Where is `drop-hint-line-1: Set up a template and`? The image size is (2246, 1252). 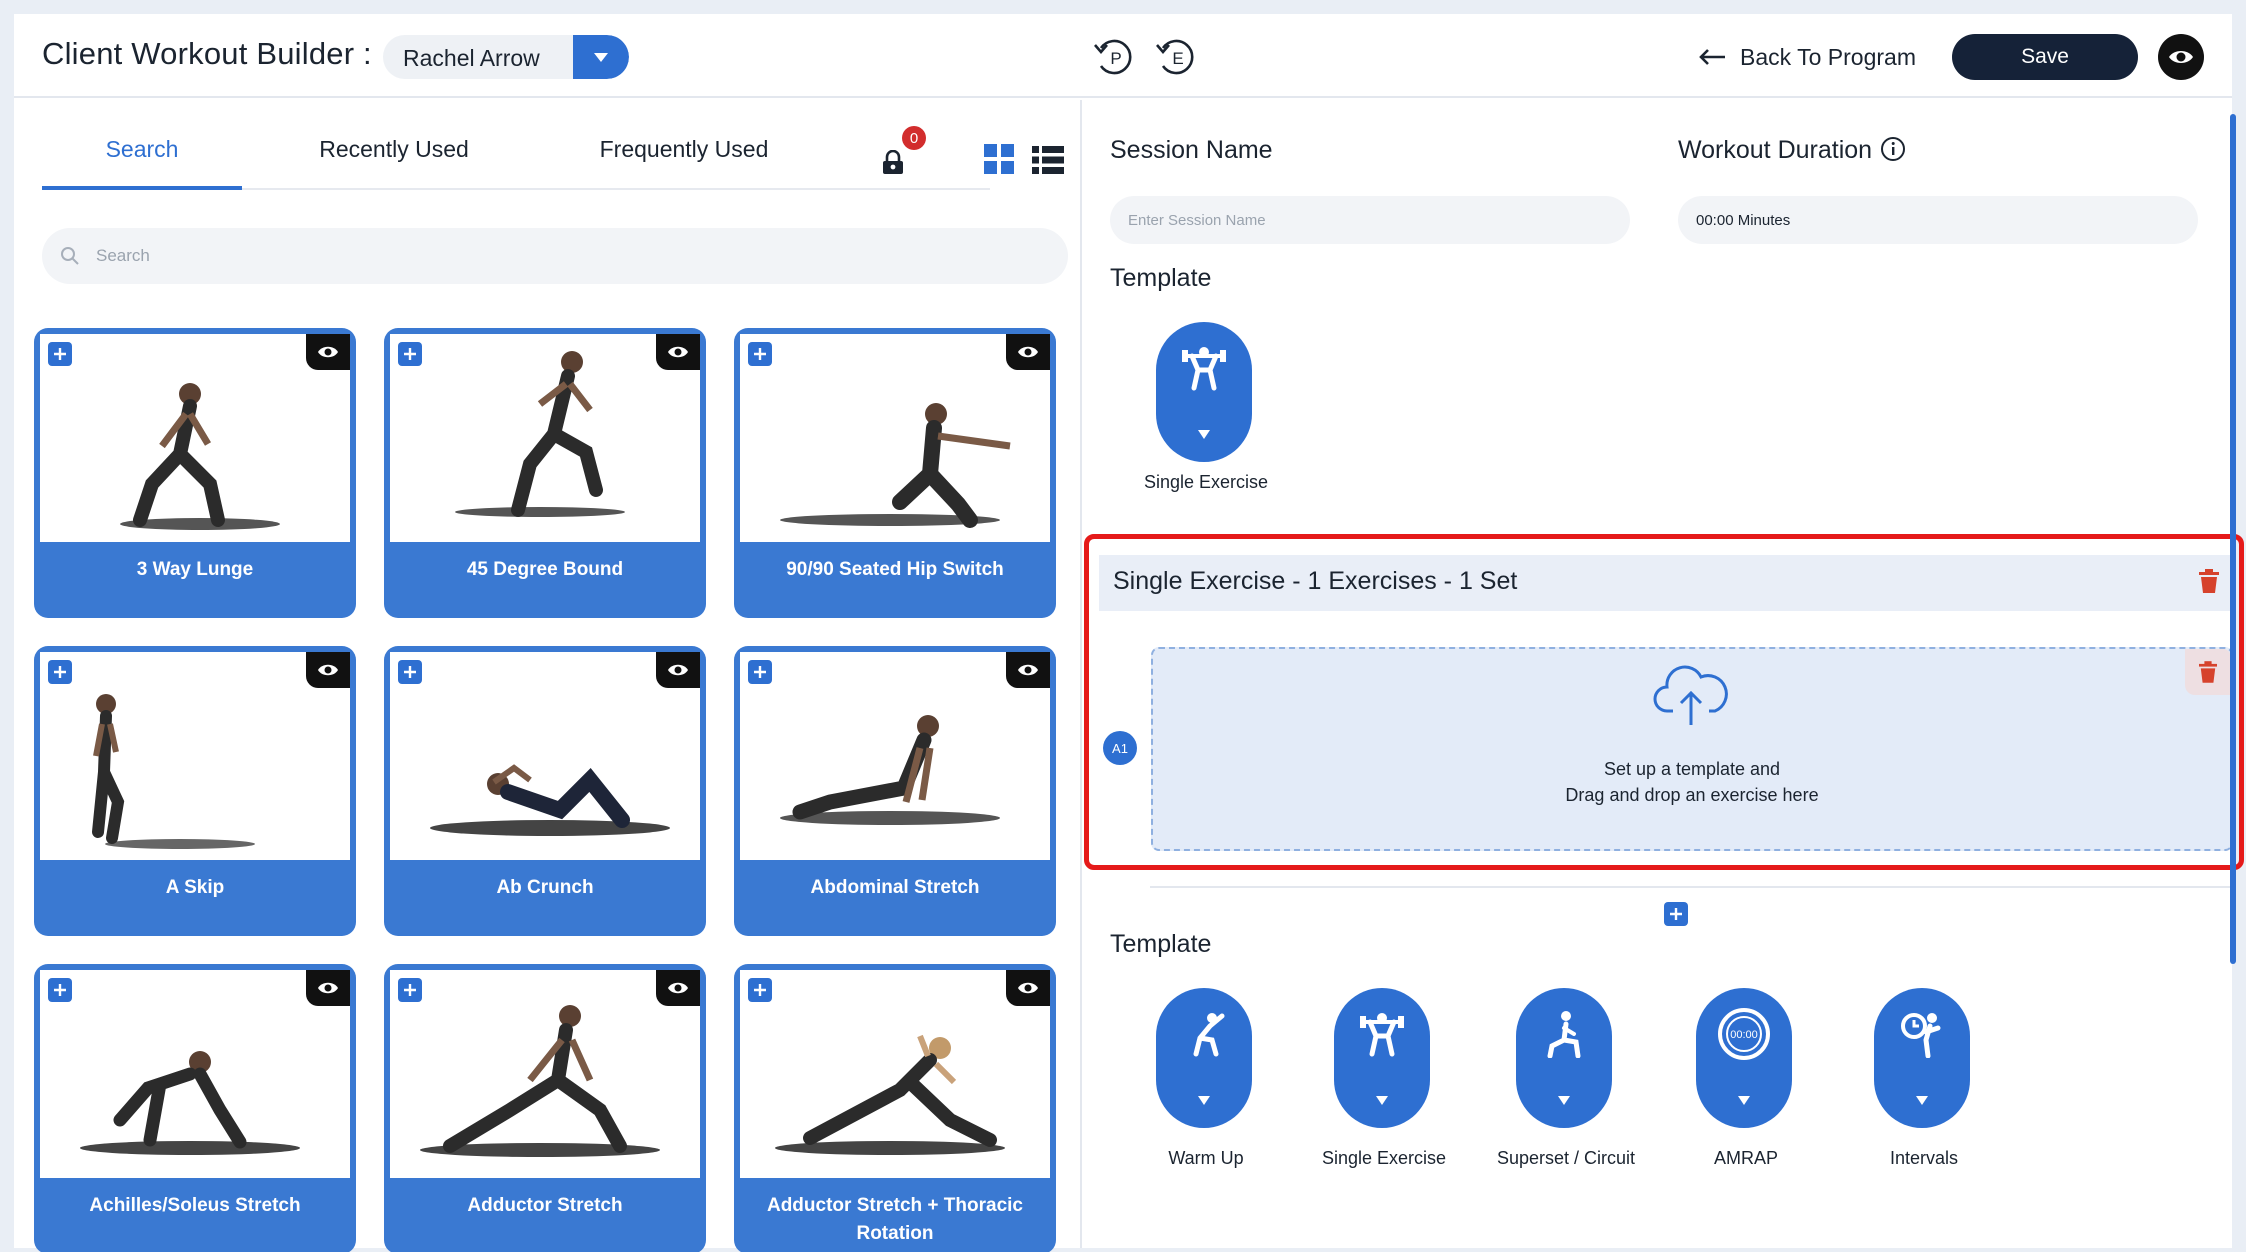 drop-hint-line-1: Set up a template and is located at coordinates (1692, 769).